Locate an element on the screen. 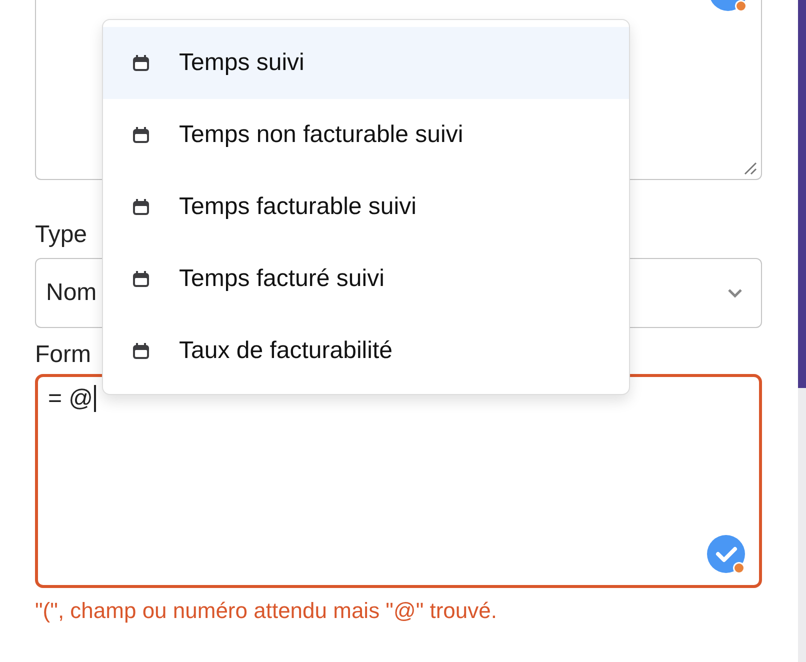 The height and width of the screenshot is (662, 806). field-label: Form is located at coordinates (63, 355).